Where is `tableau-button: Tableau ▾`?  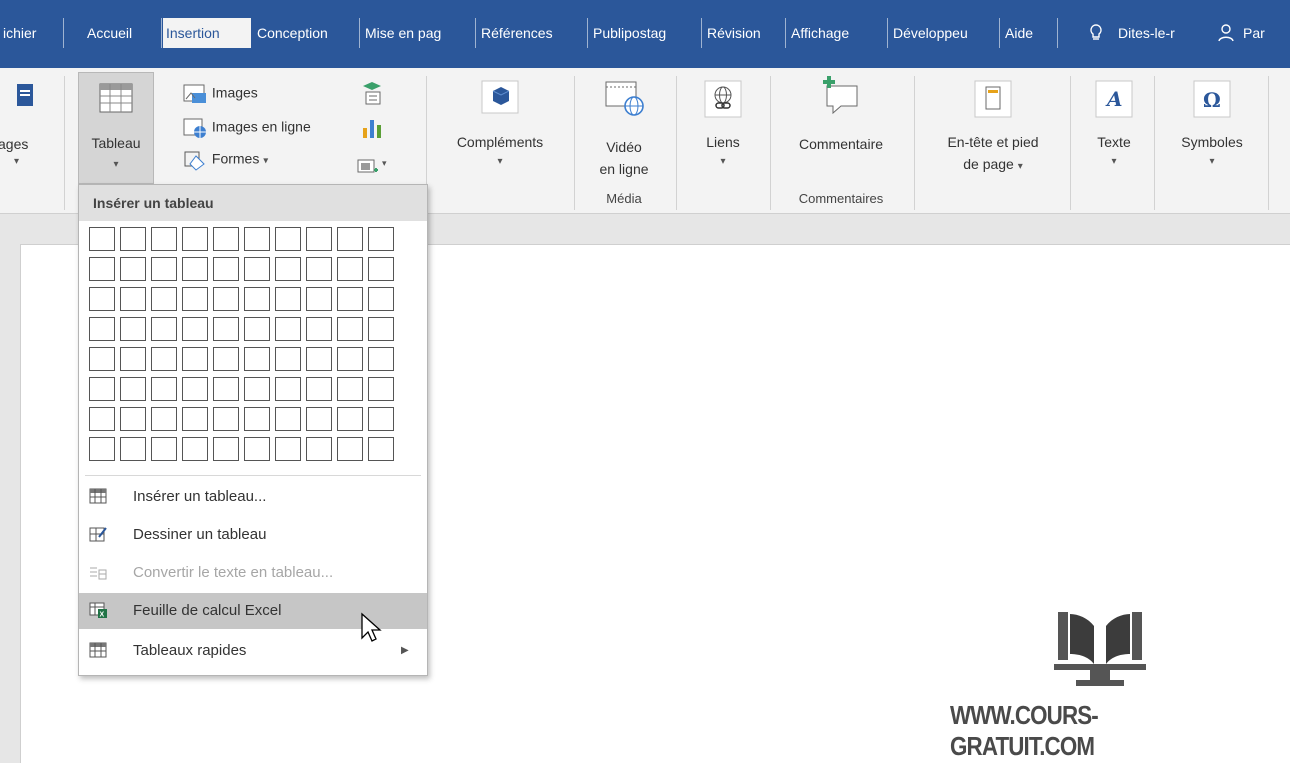
tableau-button: Tableau ▾ is located at coordinates (116, 128).